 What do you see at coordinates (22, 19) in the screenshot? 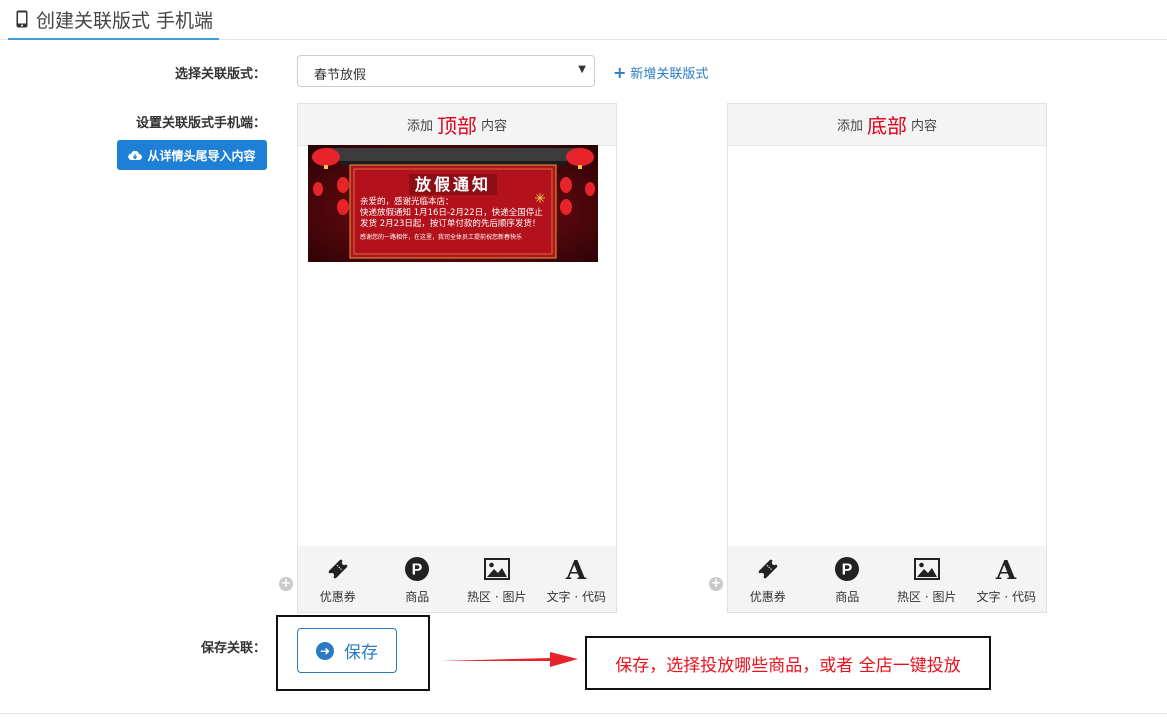
I see `mobile-phone-icon` at bounding box center [22, 19].